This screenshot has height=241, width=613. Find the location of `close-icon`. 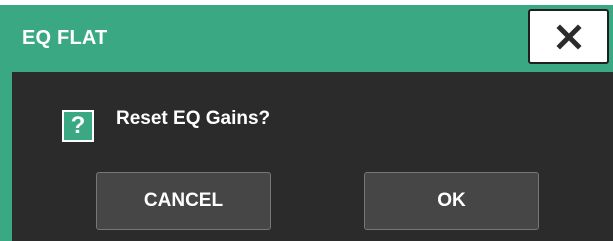

close-icon is located at coordinates (568, 36).